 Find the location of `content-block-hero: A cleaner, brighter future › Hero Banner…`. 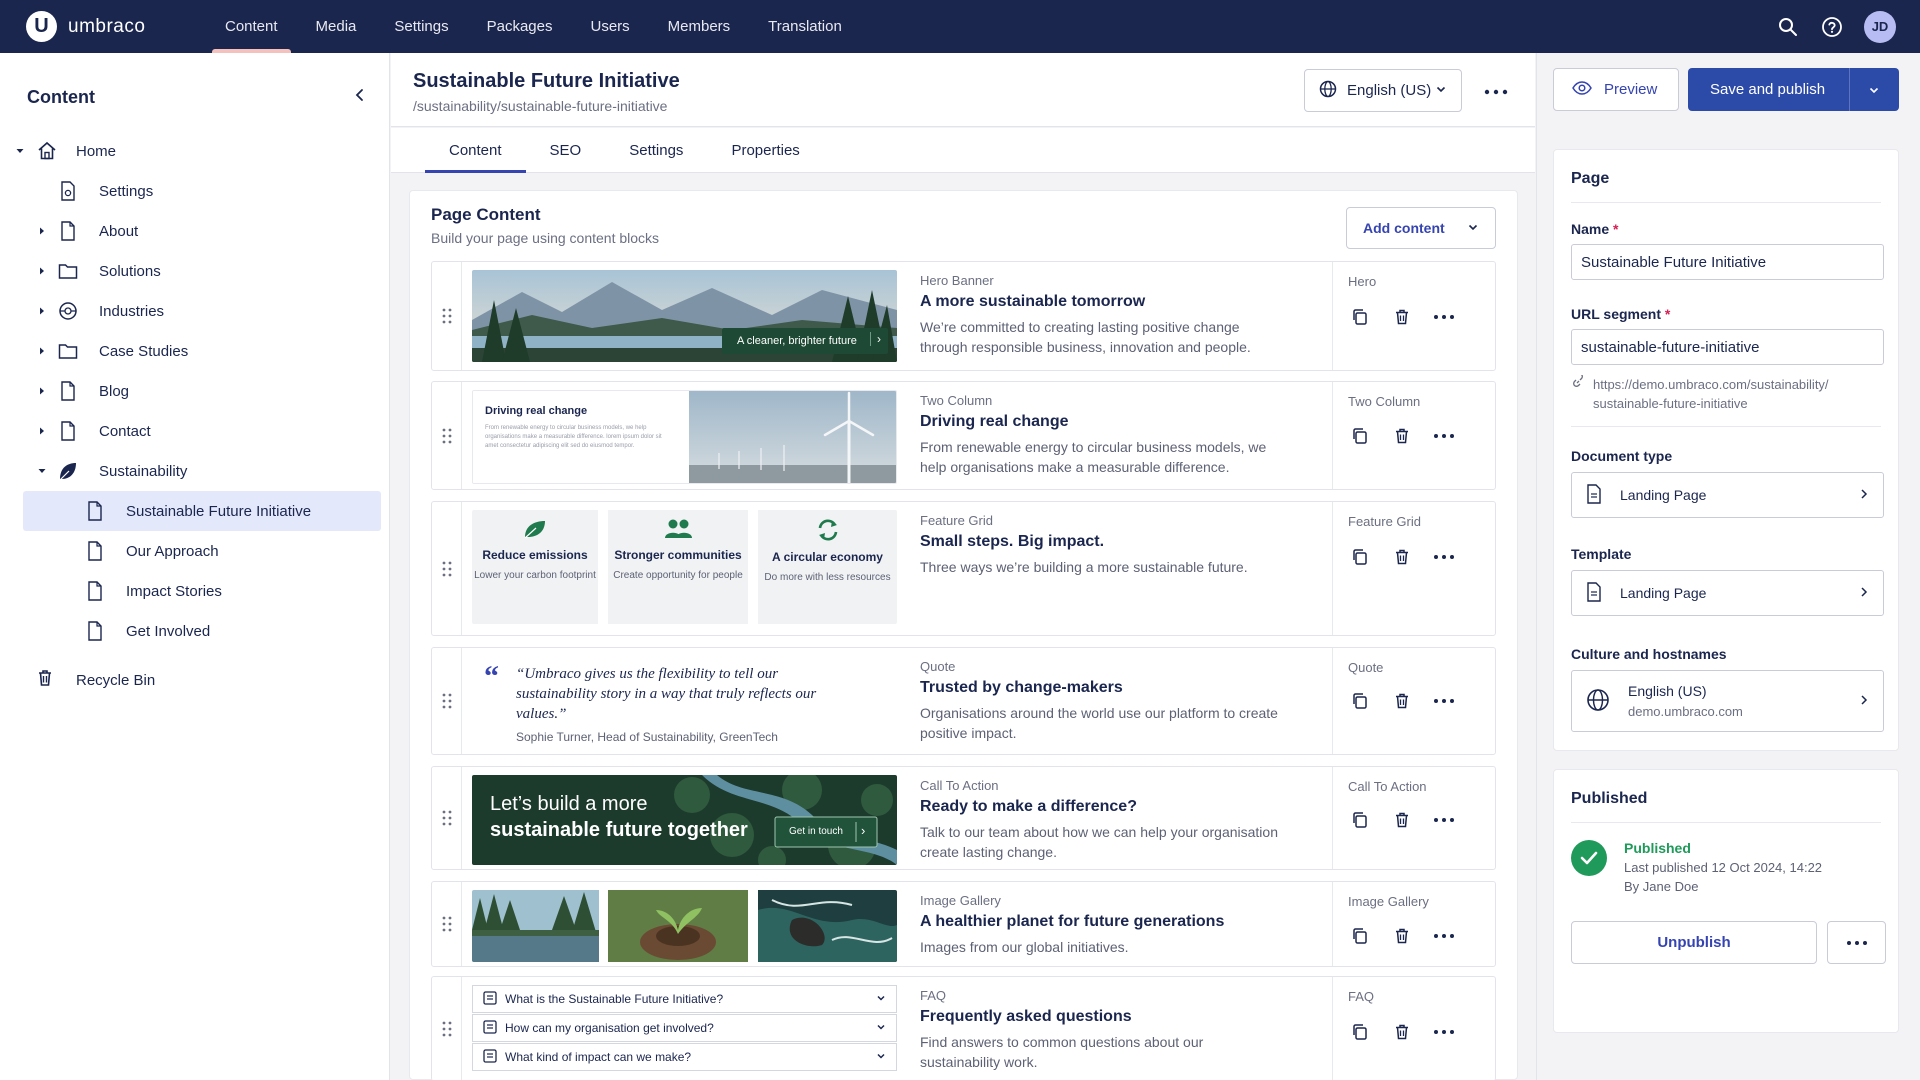

content-block-hero: A cleaner, brighter future › Hero Banner… is located at coordinates (963, 316).